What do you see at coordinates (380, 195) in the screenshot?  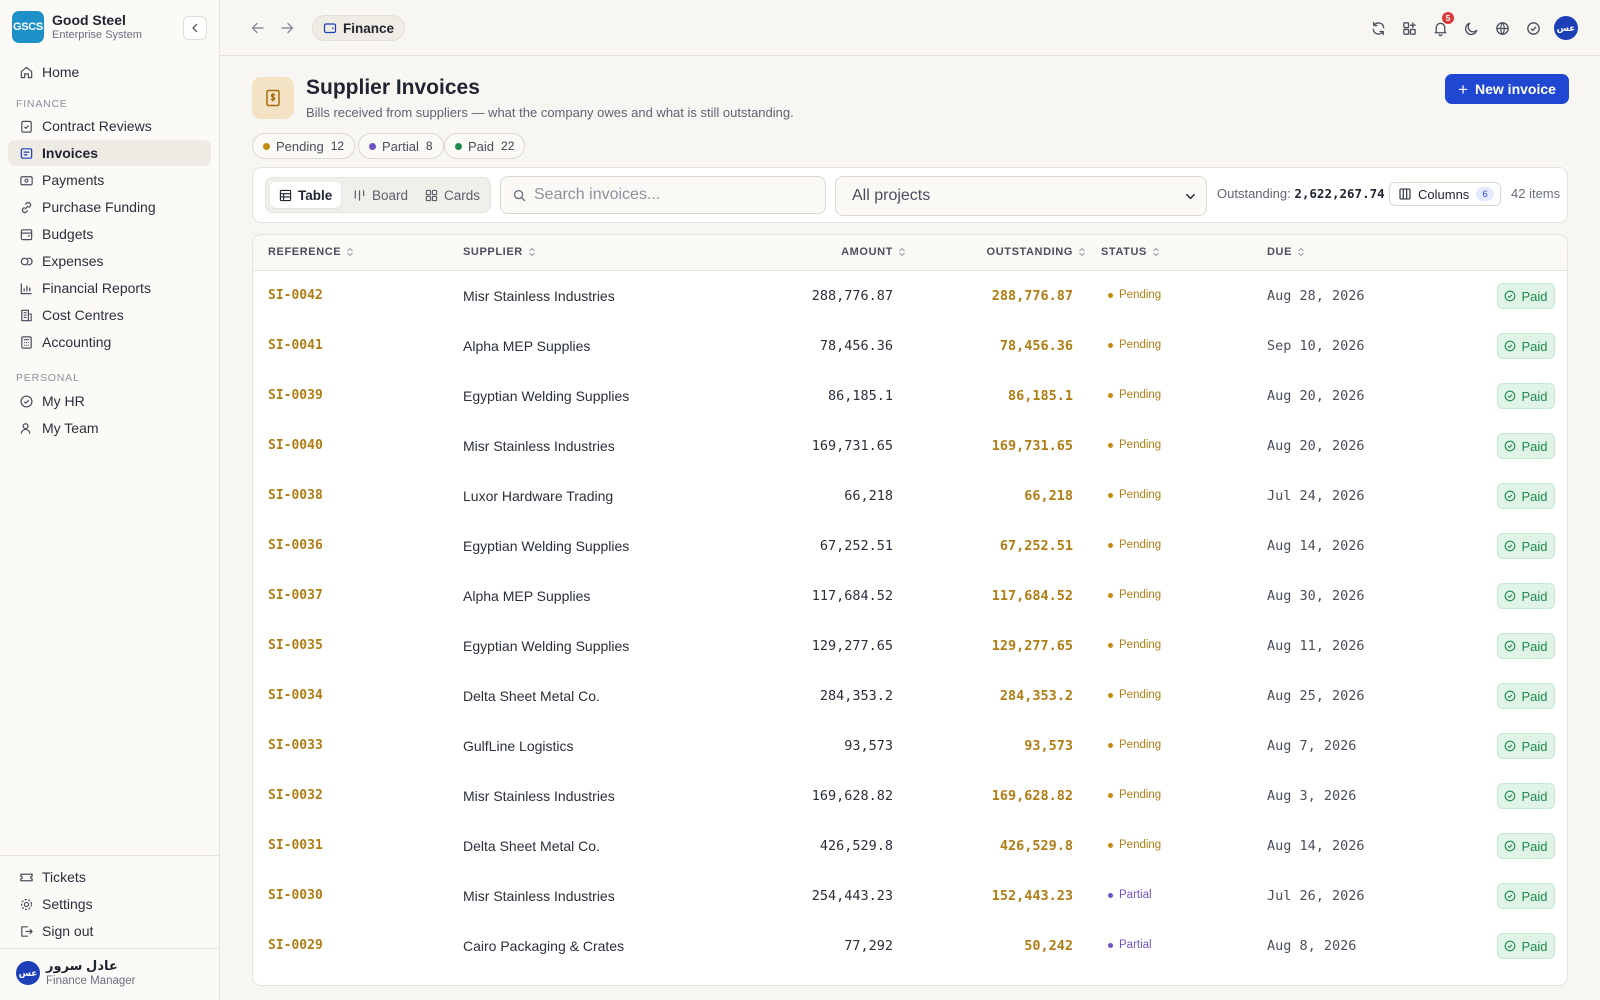 I see `view-tab-board: Board` at bounding box center [380, 195].